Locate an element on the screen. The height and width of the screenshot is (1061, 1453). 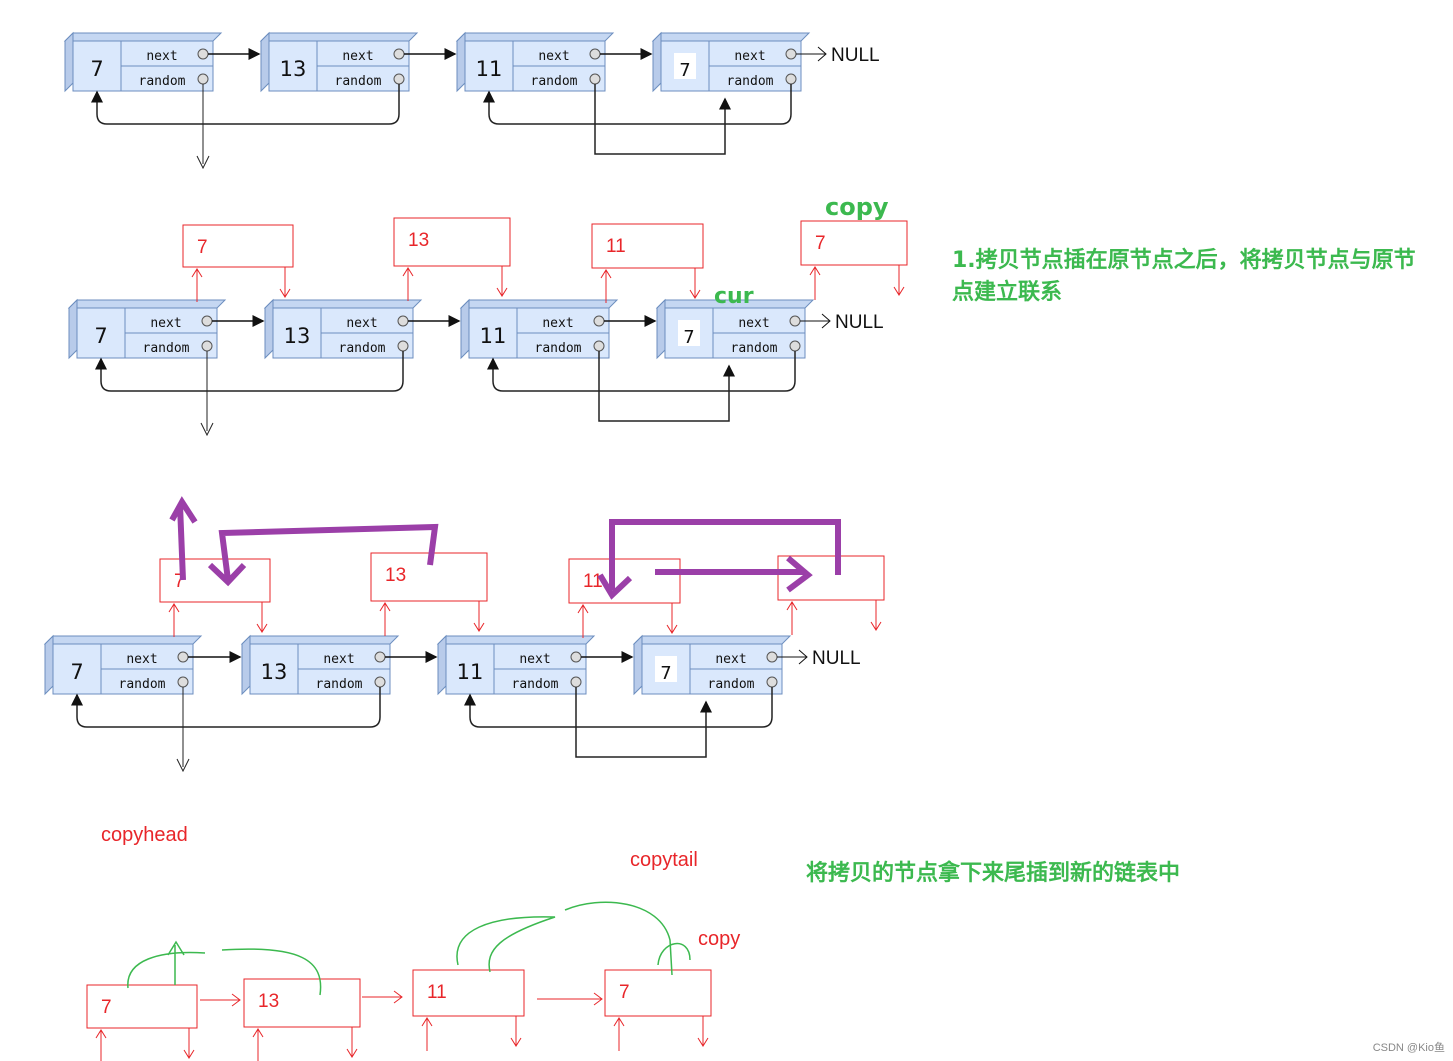
copyhead-label: copyhead is located at coordinates (144, 835).